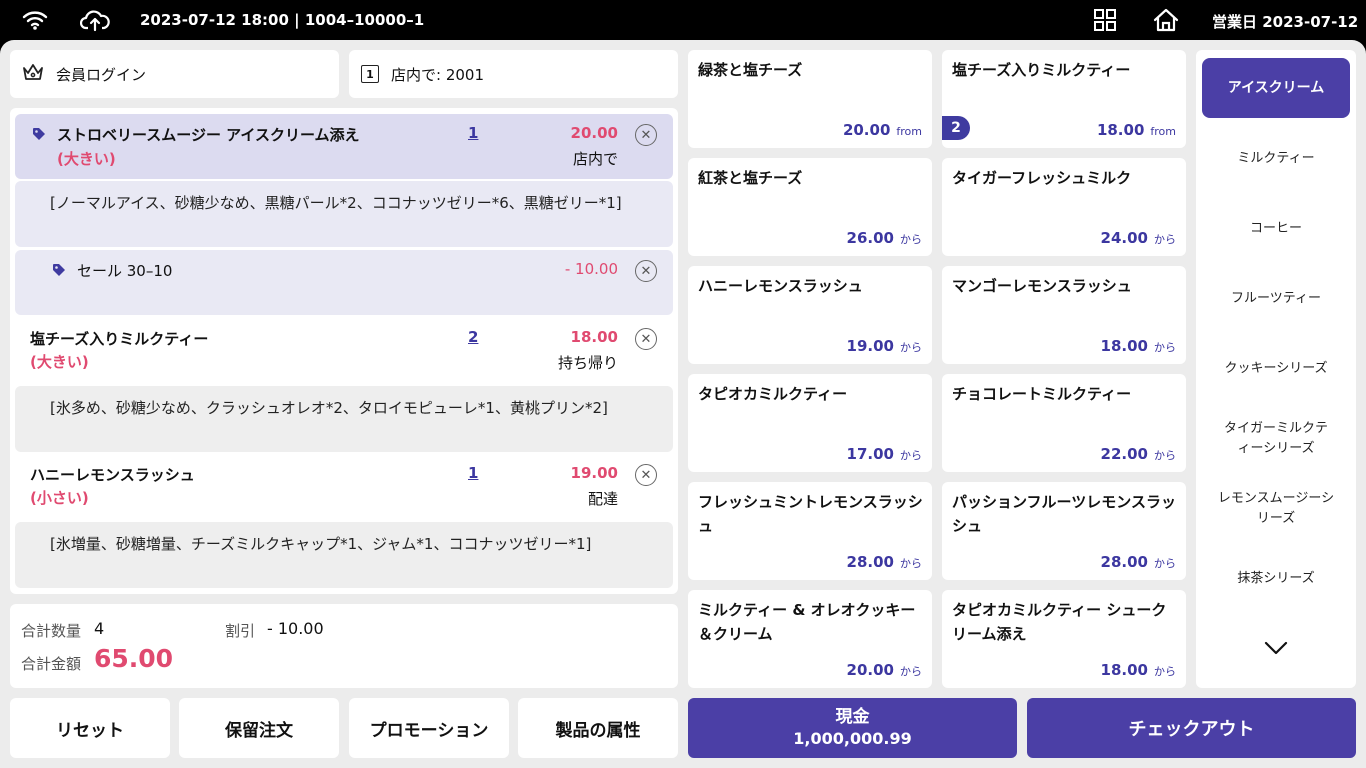 This screenshot has height=768, width=1366. Describe the element at coordinates (852, 717) in the screenshot. I see `cash-label: 現金` at that location.